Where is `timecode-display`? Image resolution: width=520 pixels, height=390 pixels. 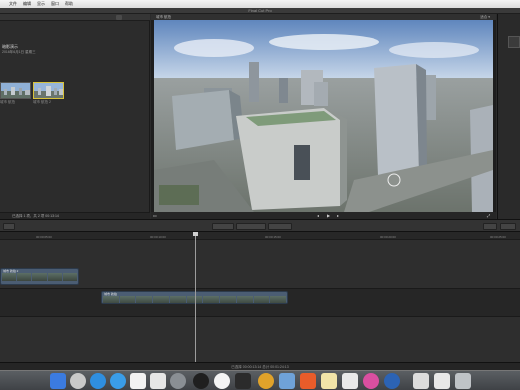 timecode-display is located at coordinates (280, 226).